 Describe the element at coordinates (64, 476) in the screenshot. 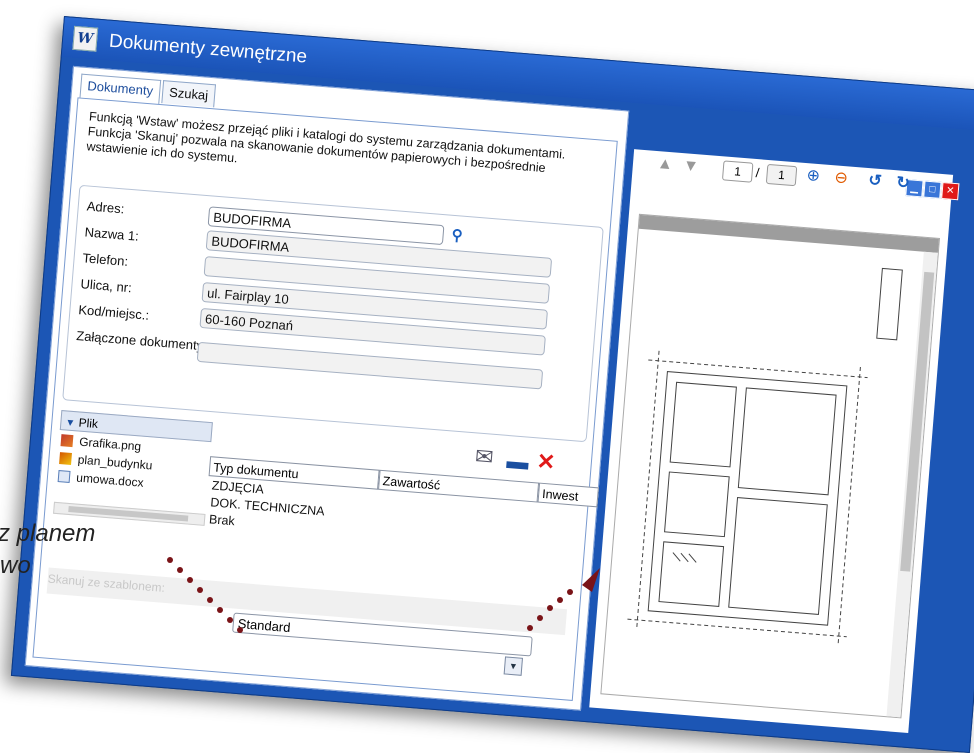

I see `doc-icon` at that location.